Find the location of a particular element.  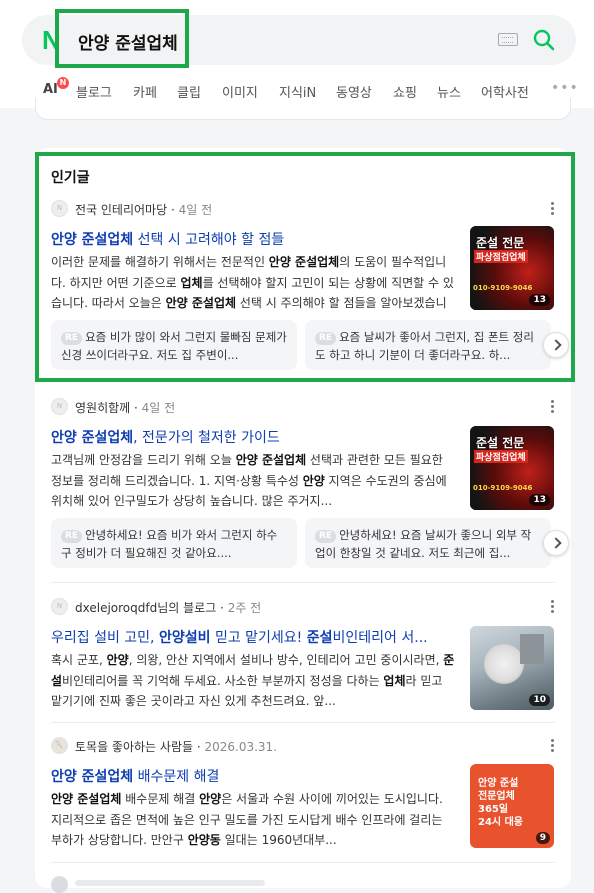

post-title-keyword: 준설 is located at coordinates (320, 638).